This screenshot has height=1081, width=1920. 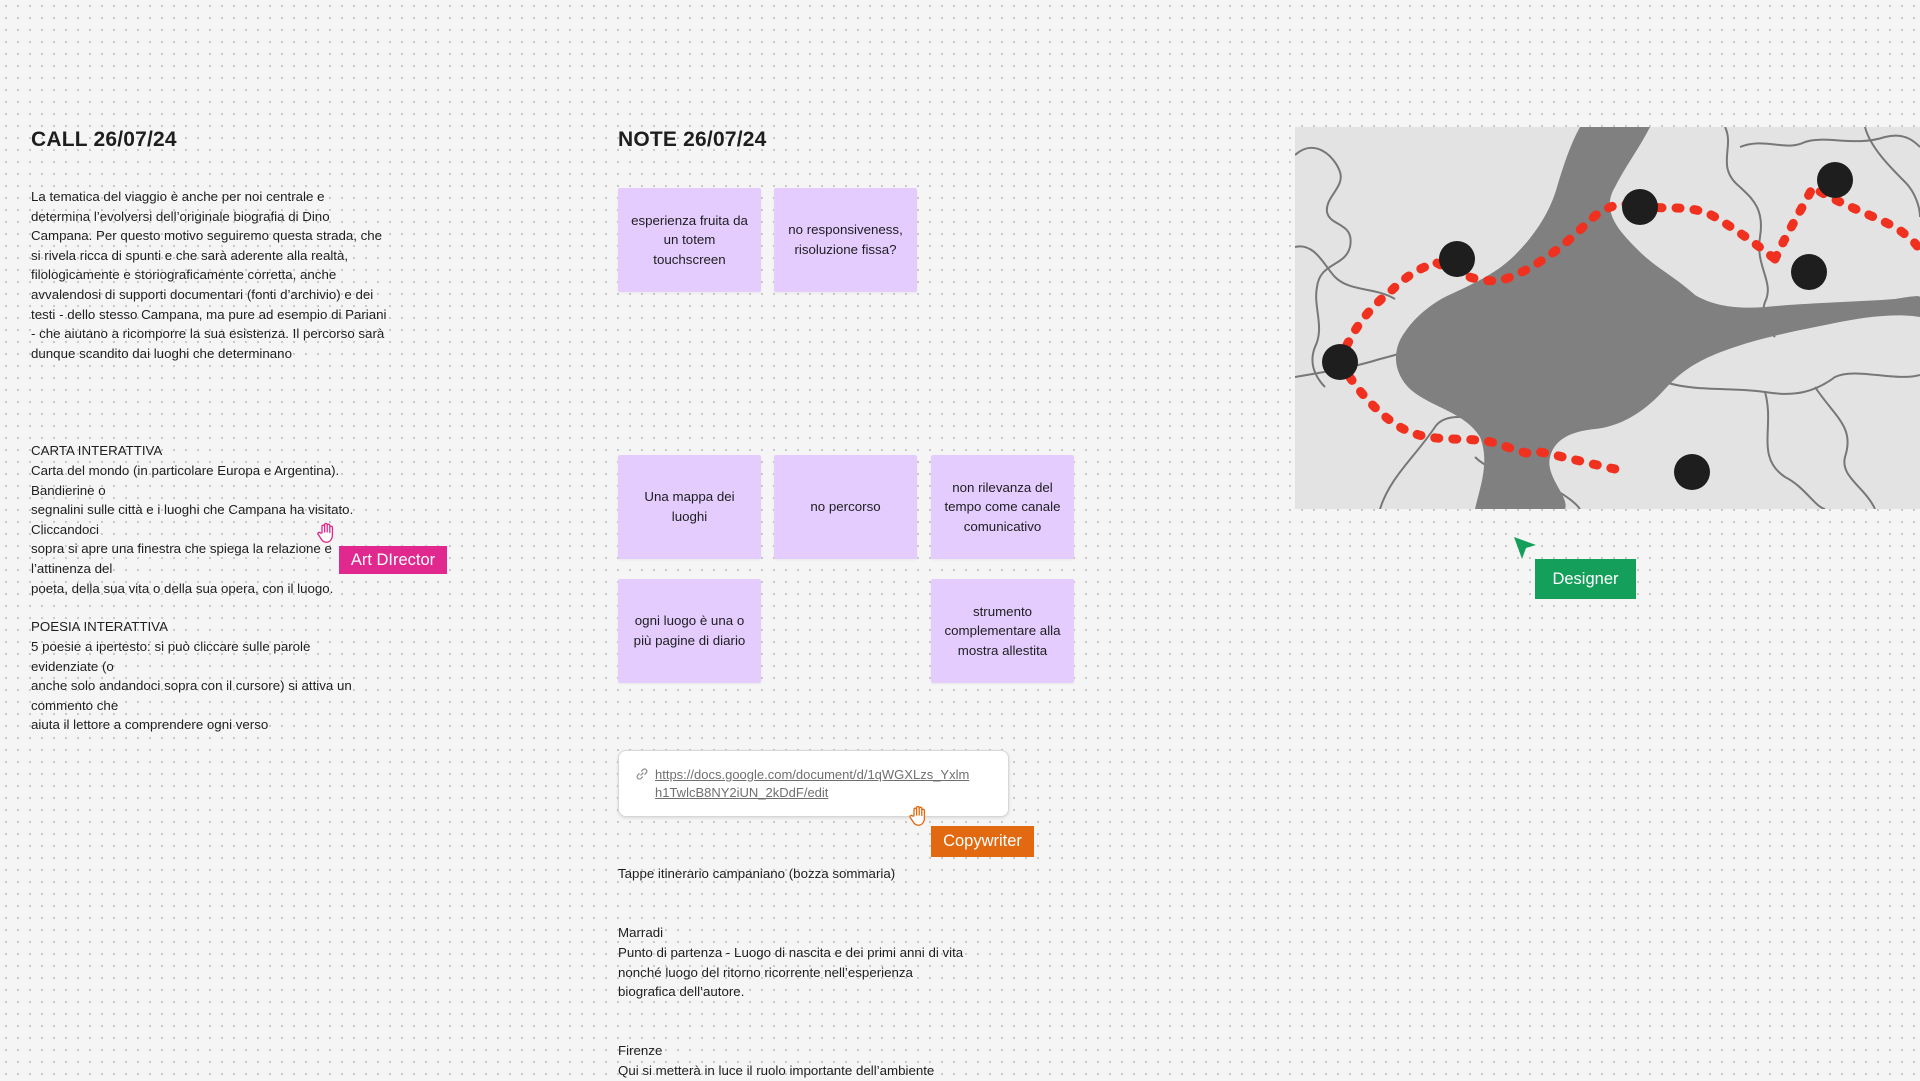 What do you see at coordinates (325, 532) in the screenshot?
I see `art-director-hand-cursor-icon` at bounding box center [325, 532].